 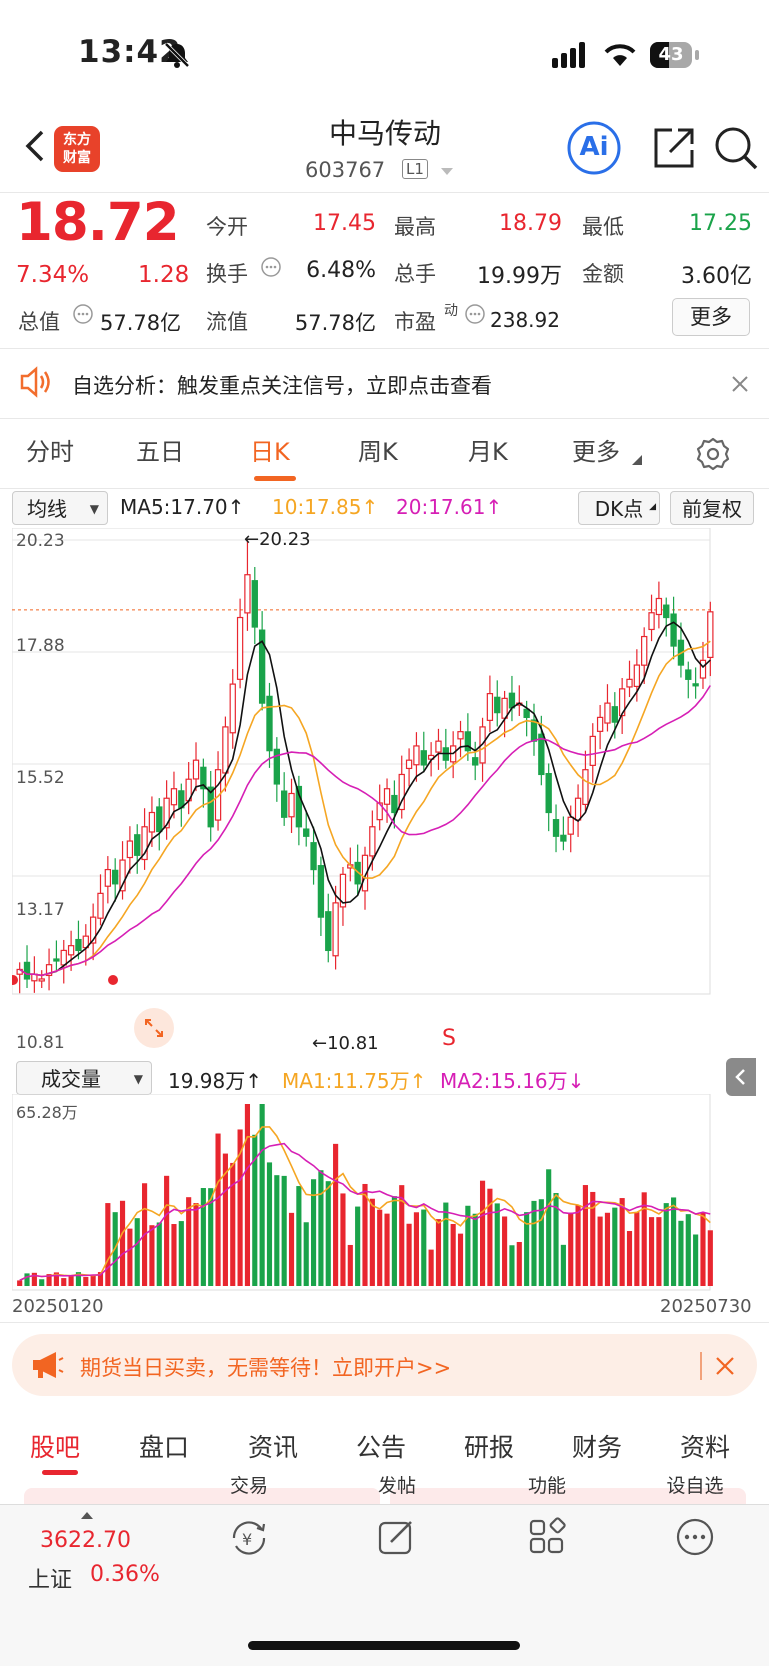 What do you see at coordinates (55, 1446) in the screenshot?
I see `tab-guba: 股吧` at bounding box center [55, 1446].